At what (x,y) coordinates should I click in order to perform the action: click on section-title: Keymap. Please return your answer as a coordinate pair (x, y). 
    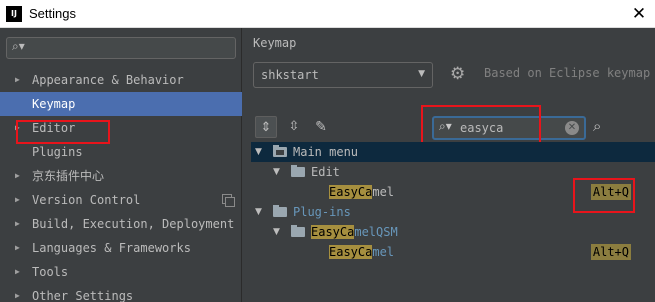
    Looking at the image, I should click on (275, 43).